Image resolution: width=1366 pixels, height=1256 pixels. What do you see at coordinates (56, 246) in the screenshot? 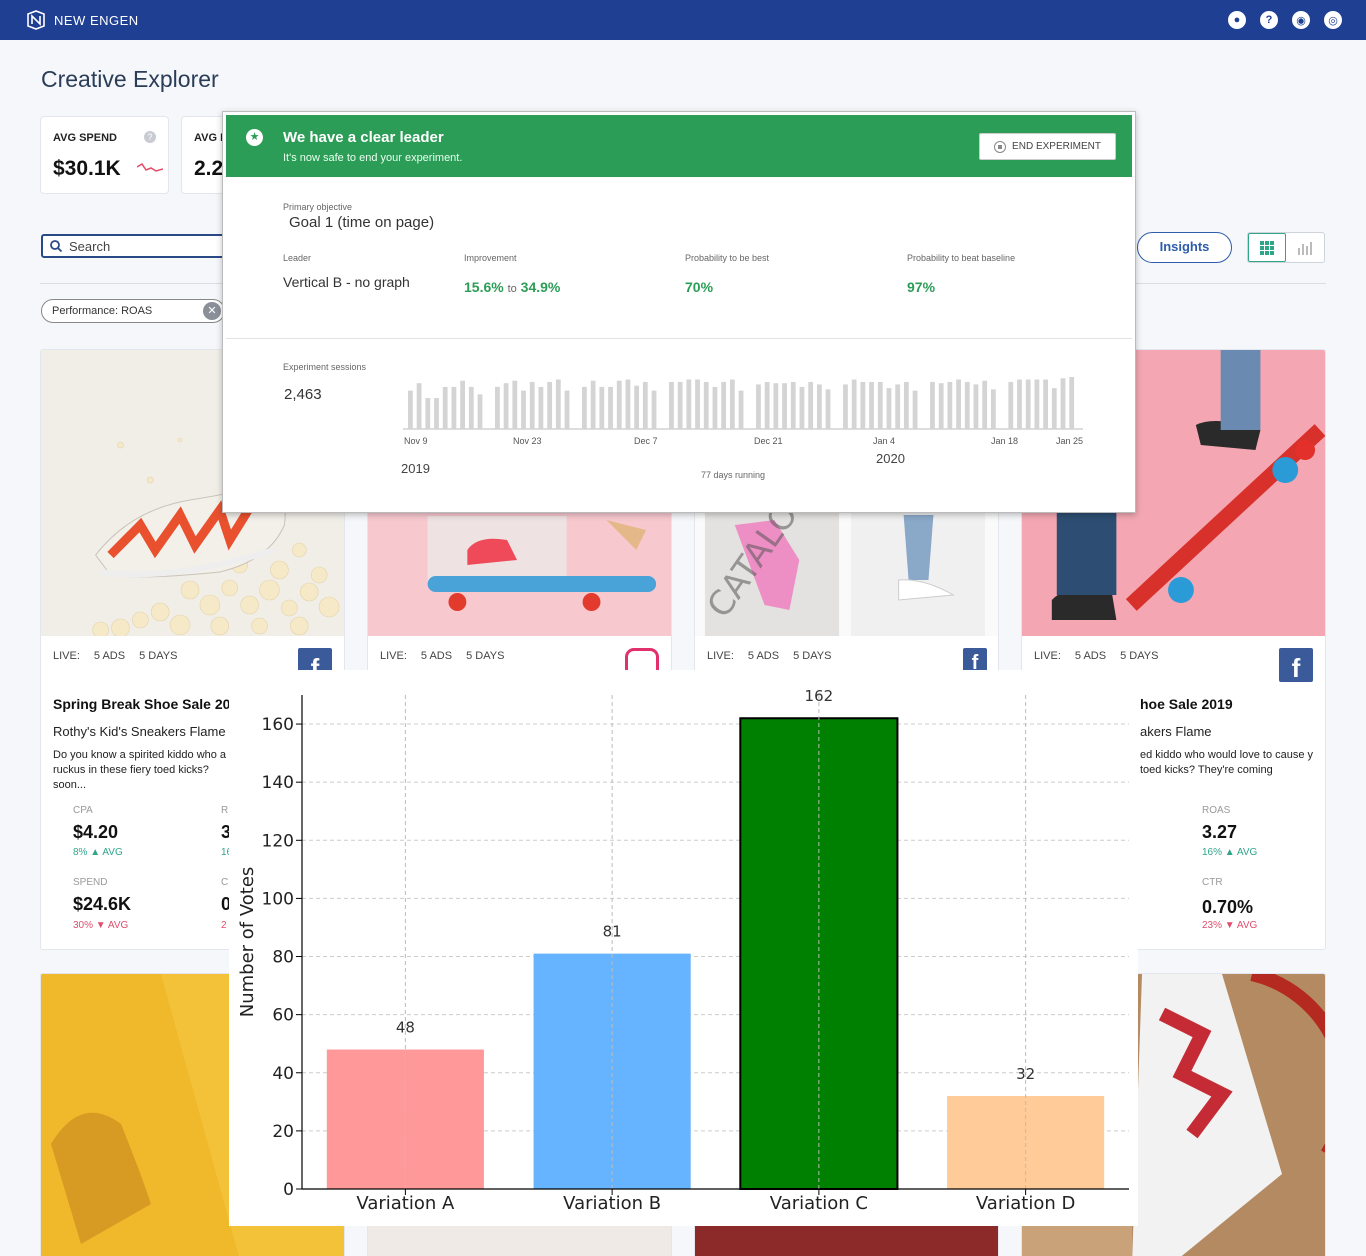
I see `search-icon` at bounding box center [56, 246].